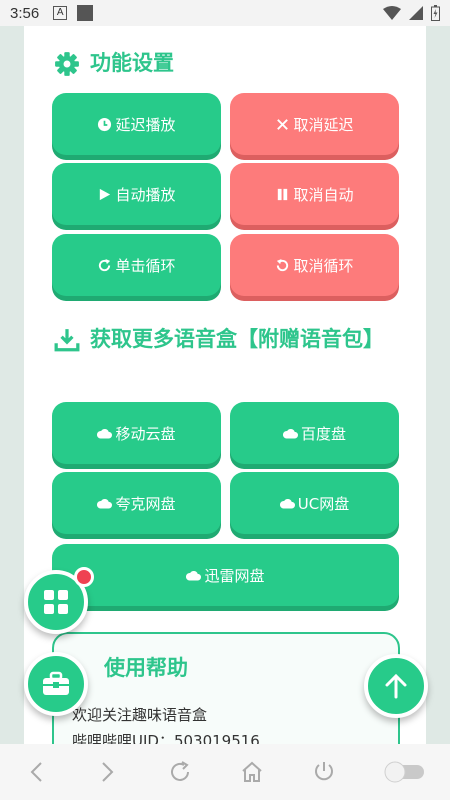  What do you see at coordinates (56, 602) in the screenshot?
I see `grid-icon` at bounding box center [56, 602].